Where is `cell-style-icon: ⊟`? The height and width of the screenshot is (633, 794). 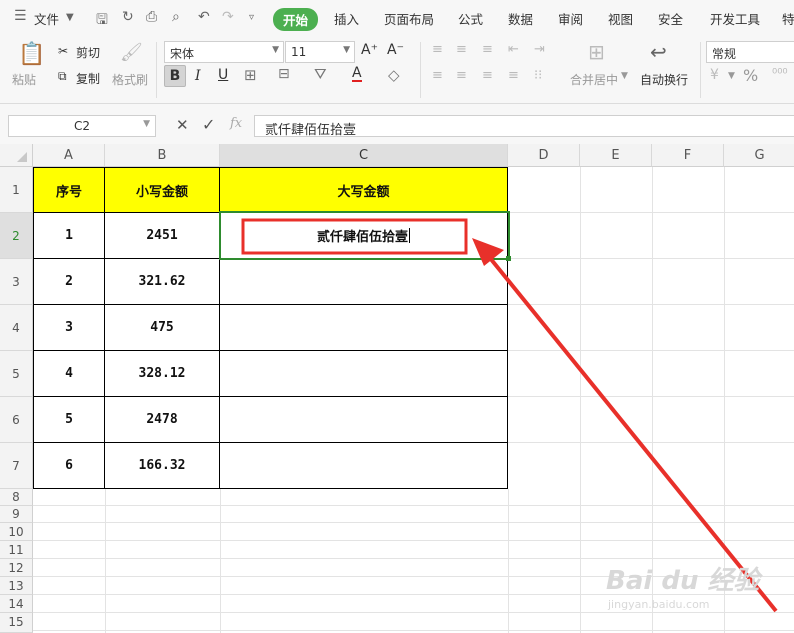
cell-style-icon: ⊟ is located at coordinates (284, 74).